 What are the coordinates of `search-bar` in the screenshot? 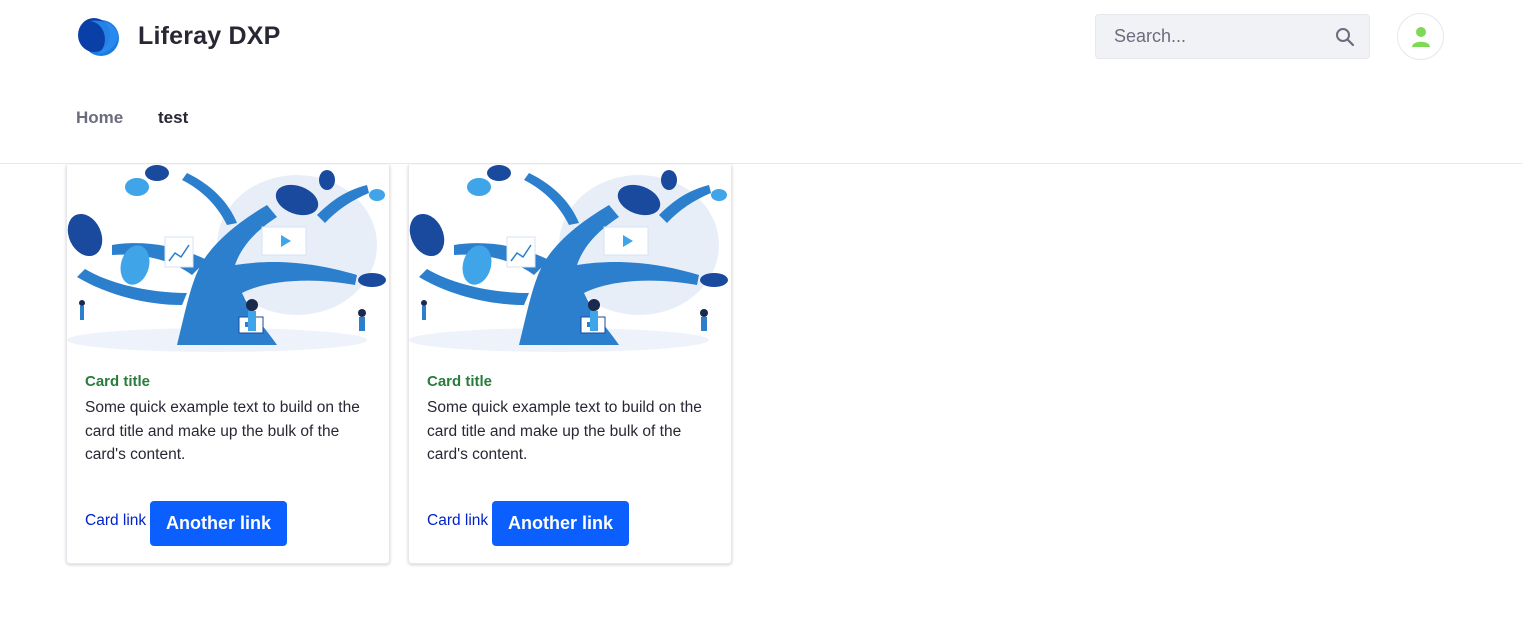 It's located at (1232, 36).